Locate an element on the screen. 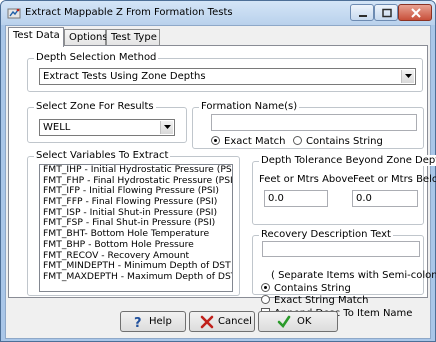  tab-options: Options is located at coordinates (86, 37).